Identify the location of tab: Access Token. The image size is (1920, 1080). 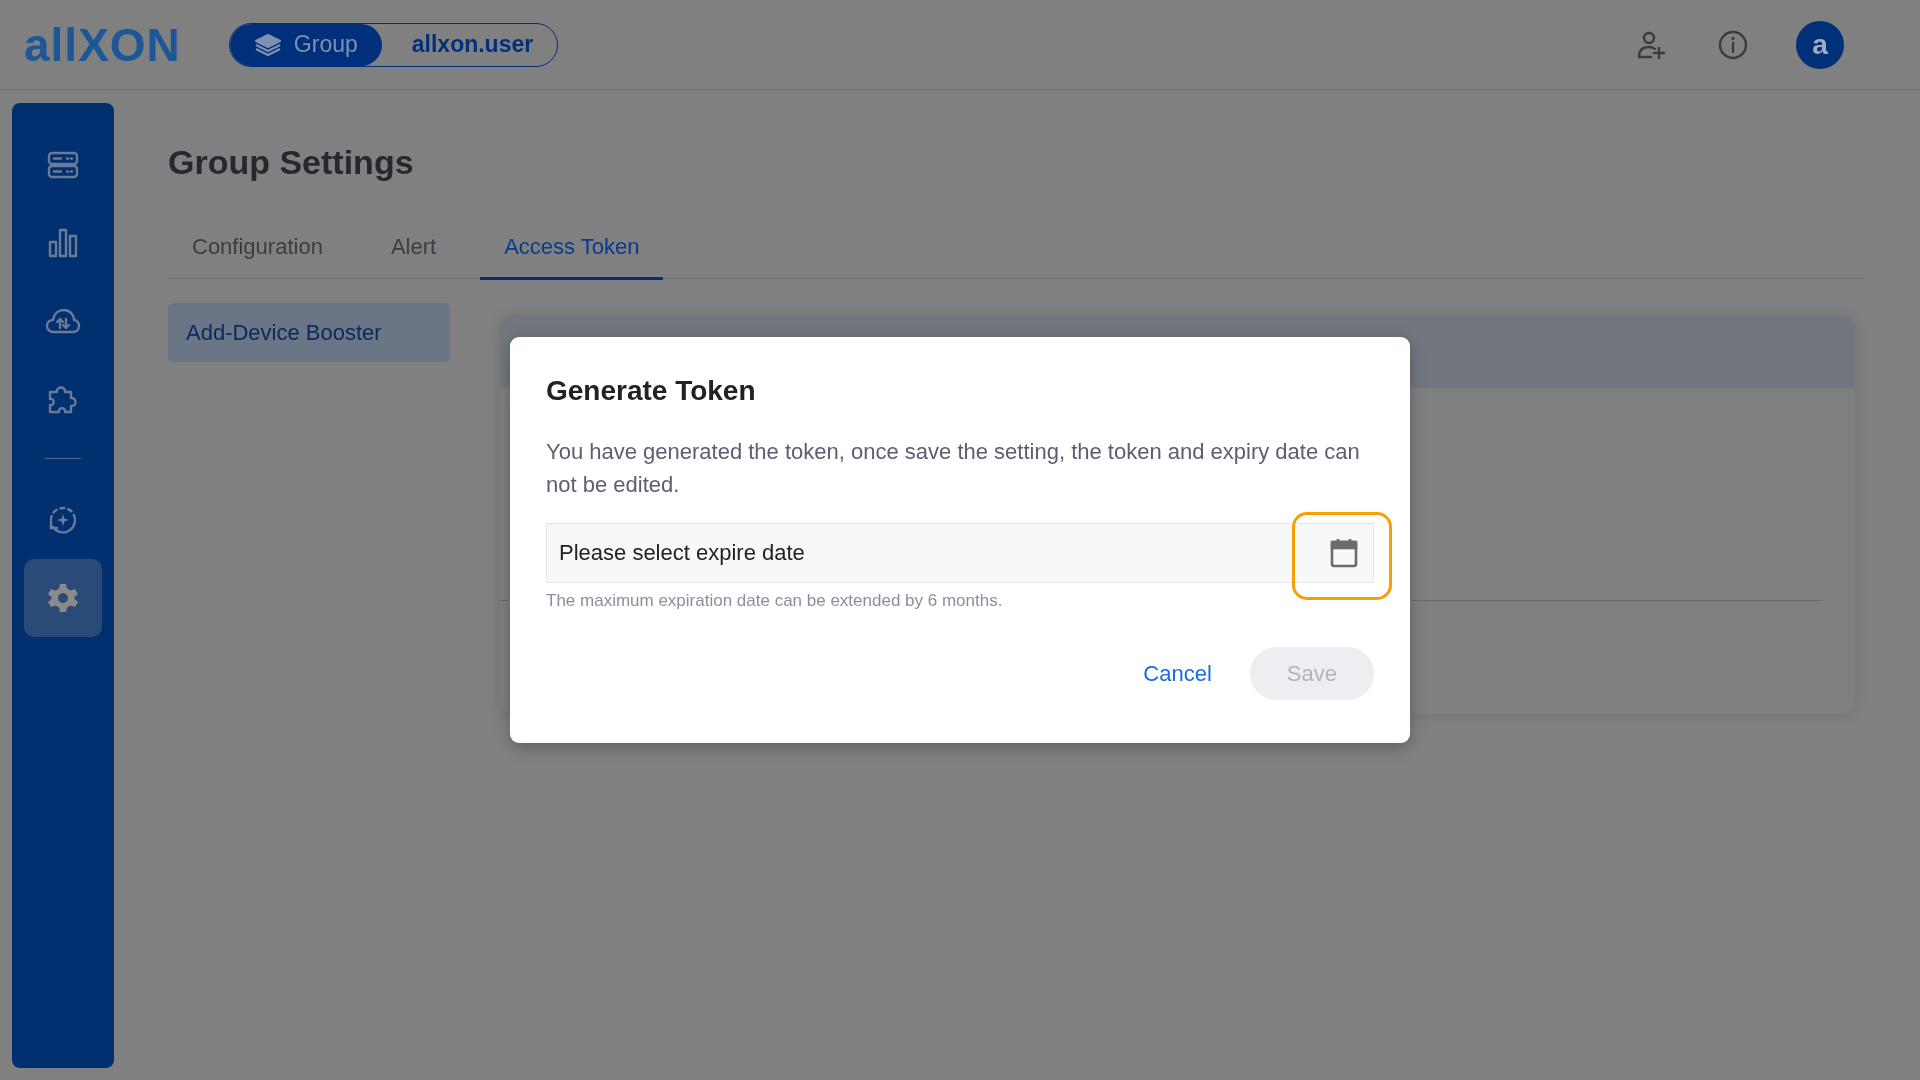
(572, 248).